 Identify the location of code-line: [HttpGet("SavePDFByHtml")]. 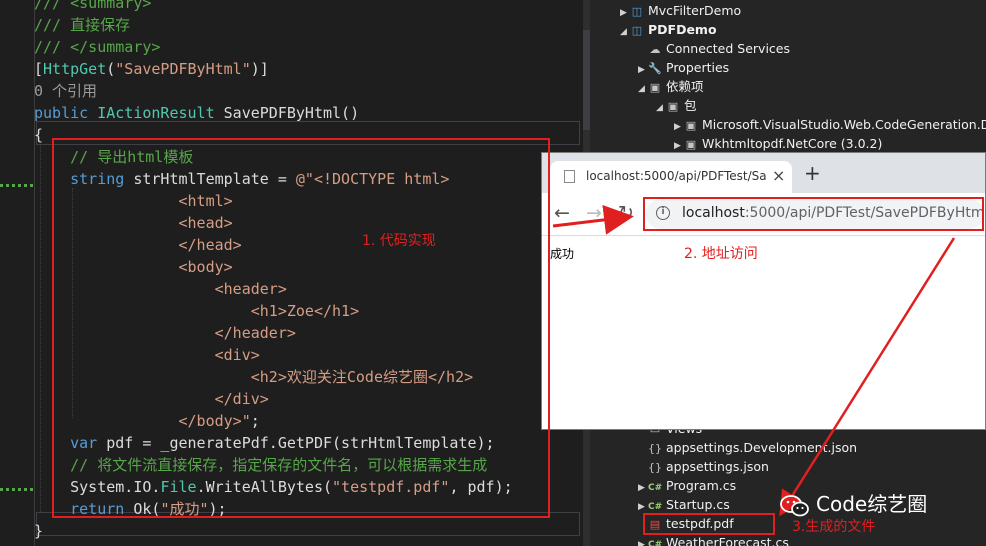
(151, 69).